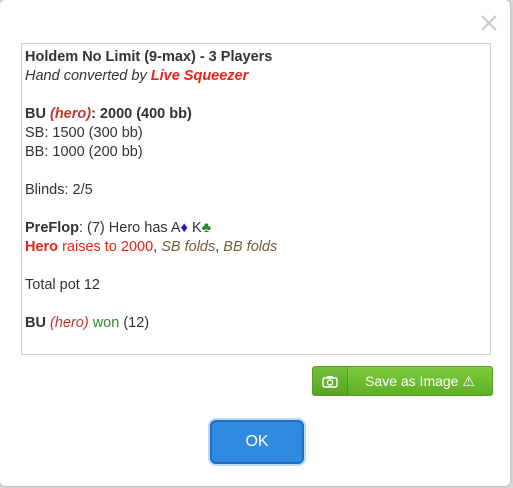 This screenshot has width=513, height=488. I want to click on close-button, so click(489, 23).